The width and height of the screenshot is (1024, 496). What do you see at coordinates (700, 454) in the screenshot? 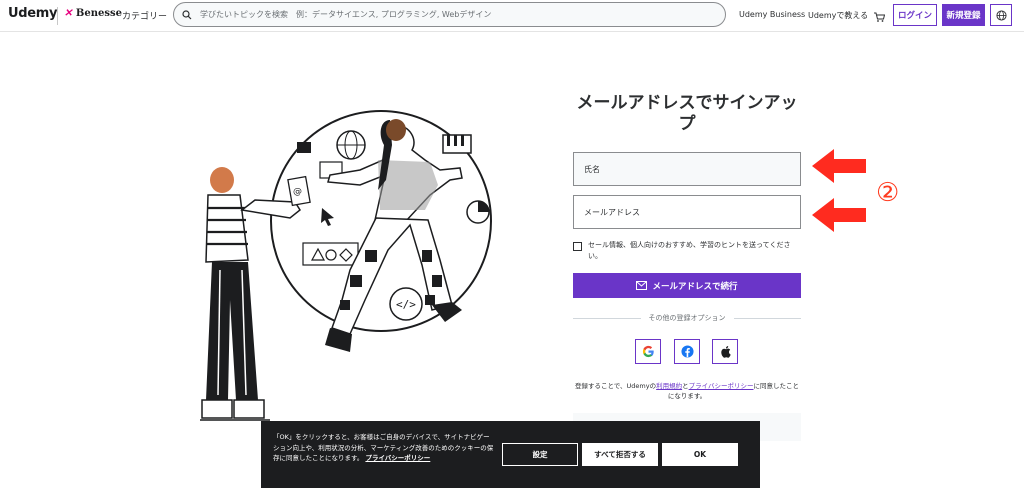
I see `cookie-ok-button: OK` at bounding box center [700, 454].